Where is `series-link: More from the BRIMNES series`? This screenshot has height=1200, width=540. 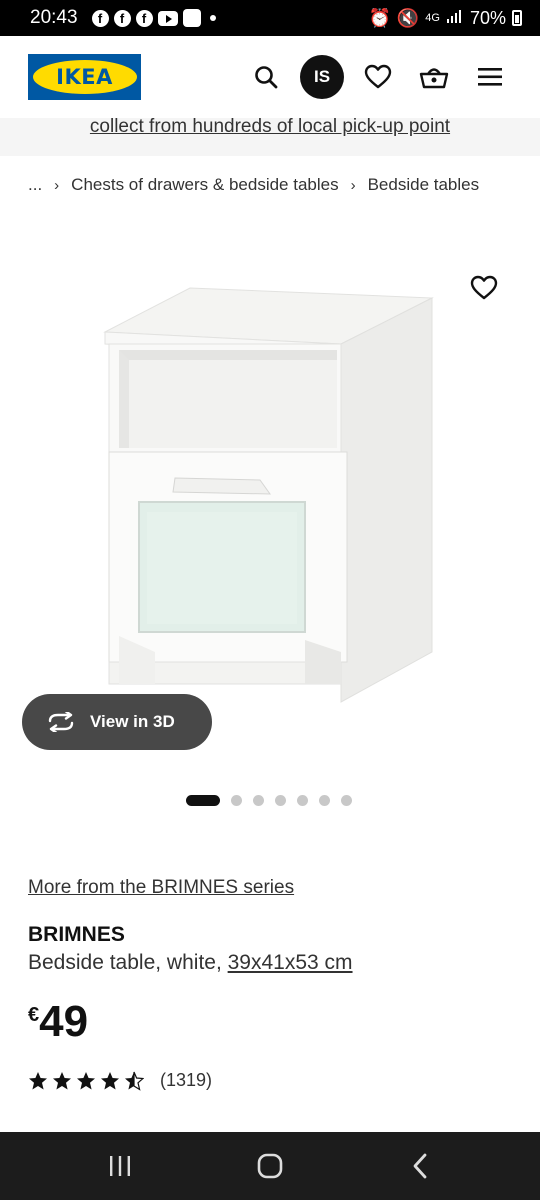 series-link: More from the BRIMNES series is located at coordinates (161, 888).